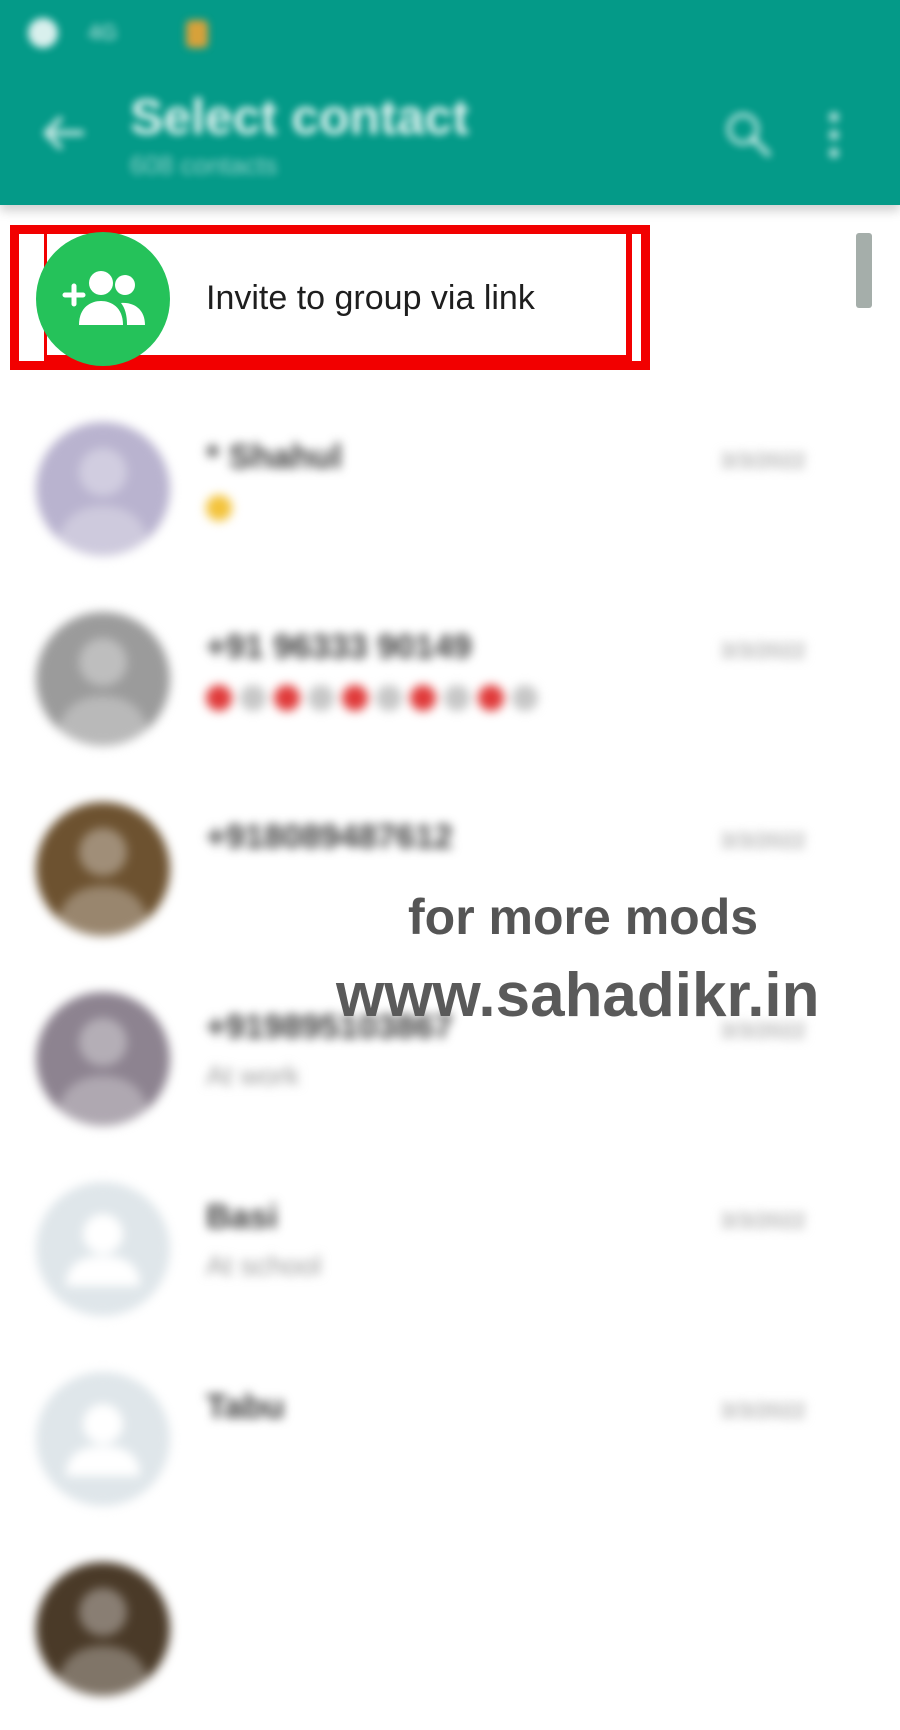  What do you see at coordinates (103, 299) in the screenshot?
I see `add-group-icon` at bounding box center [103, 299].